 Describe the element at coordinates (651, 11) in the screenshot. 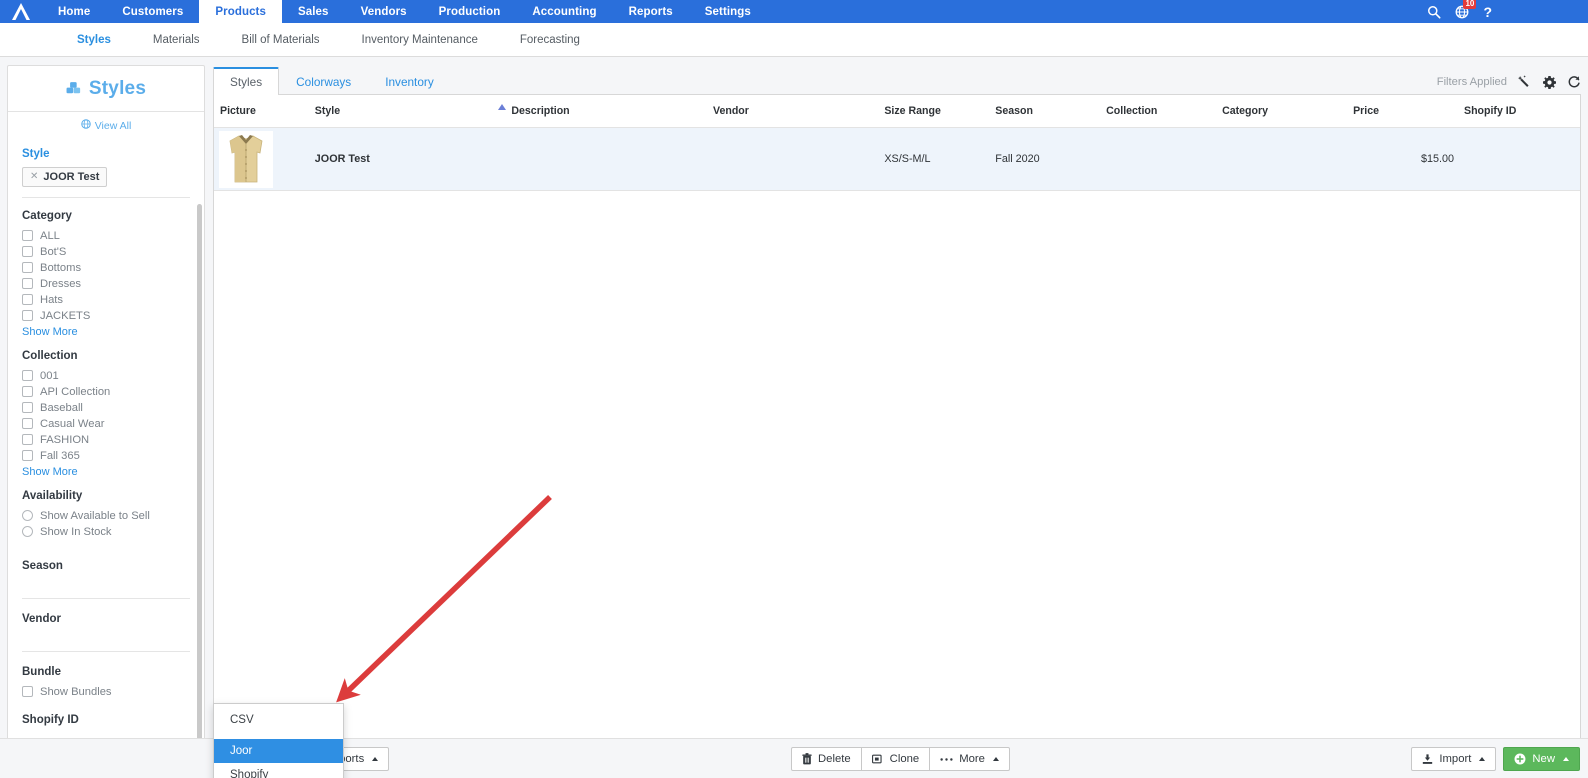

I see `nav-item-reports: Reports` at that location.